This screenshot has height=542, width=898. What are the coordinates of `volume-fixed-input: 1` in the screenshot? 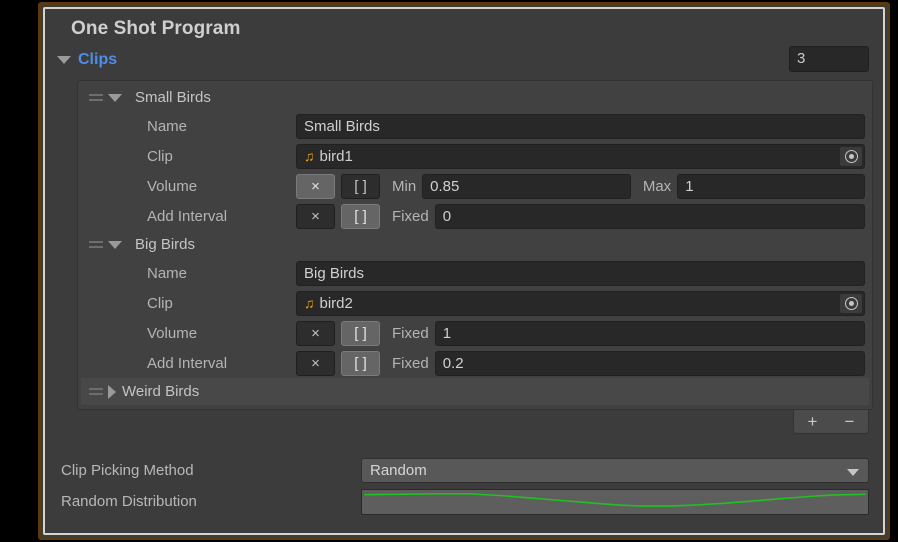 It's located at (649, 333).